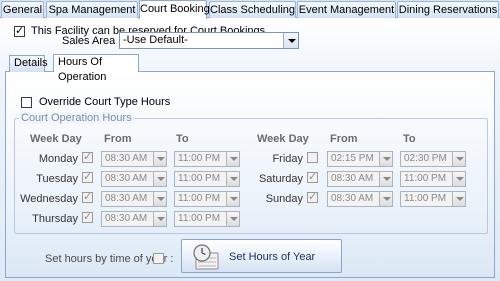  I want to click on facility-court-booking-checkbox, so click(19, 30).